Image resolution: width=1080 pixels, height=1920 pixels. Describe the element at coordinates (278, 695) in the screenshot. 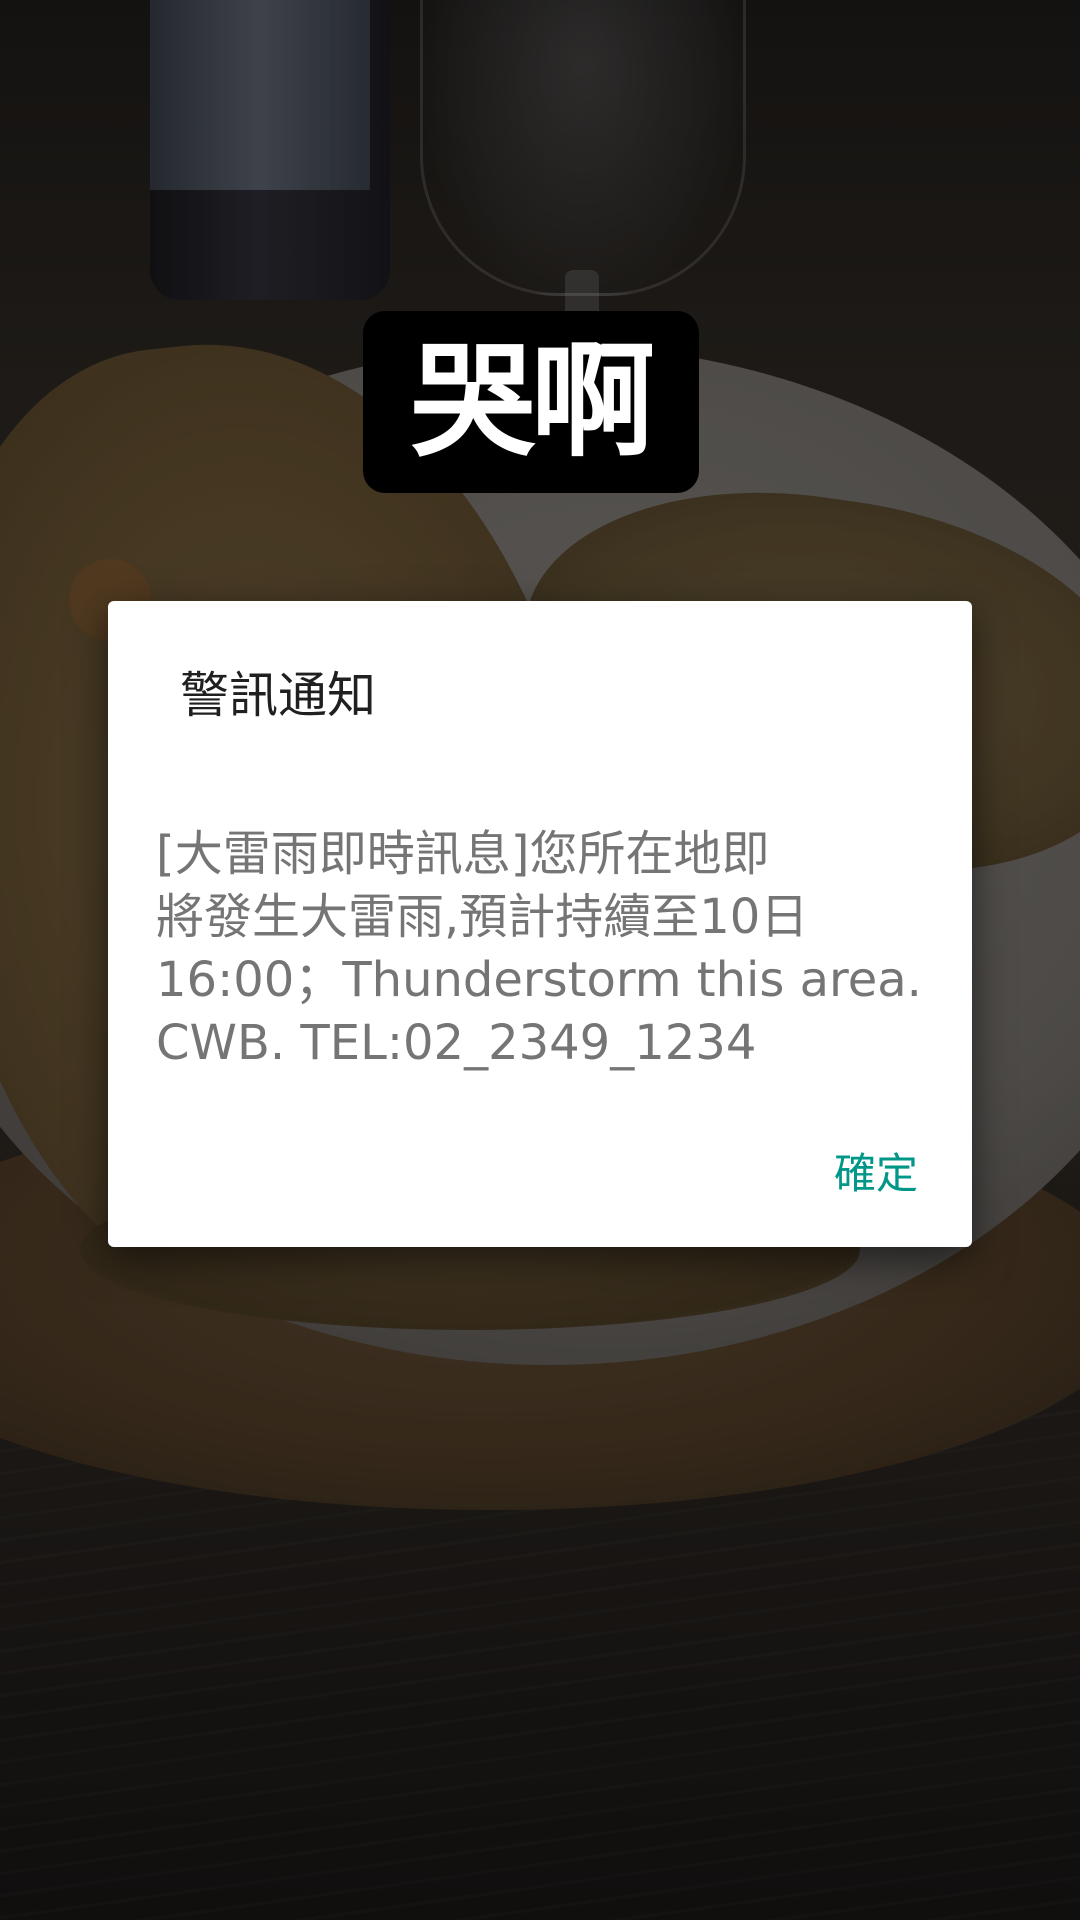

I see `dialog-title: 警訊通知` at that location.